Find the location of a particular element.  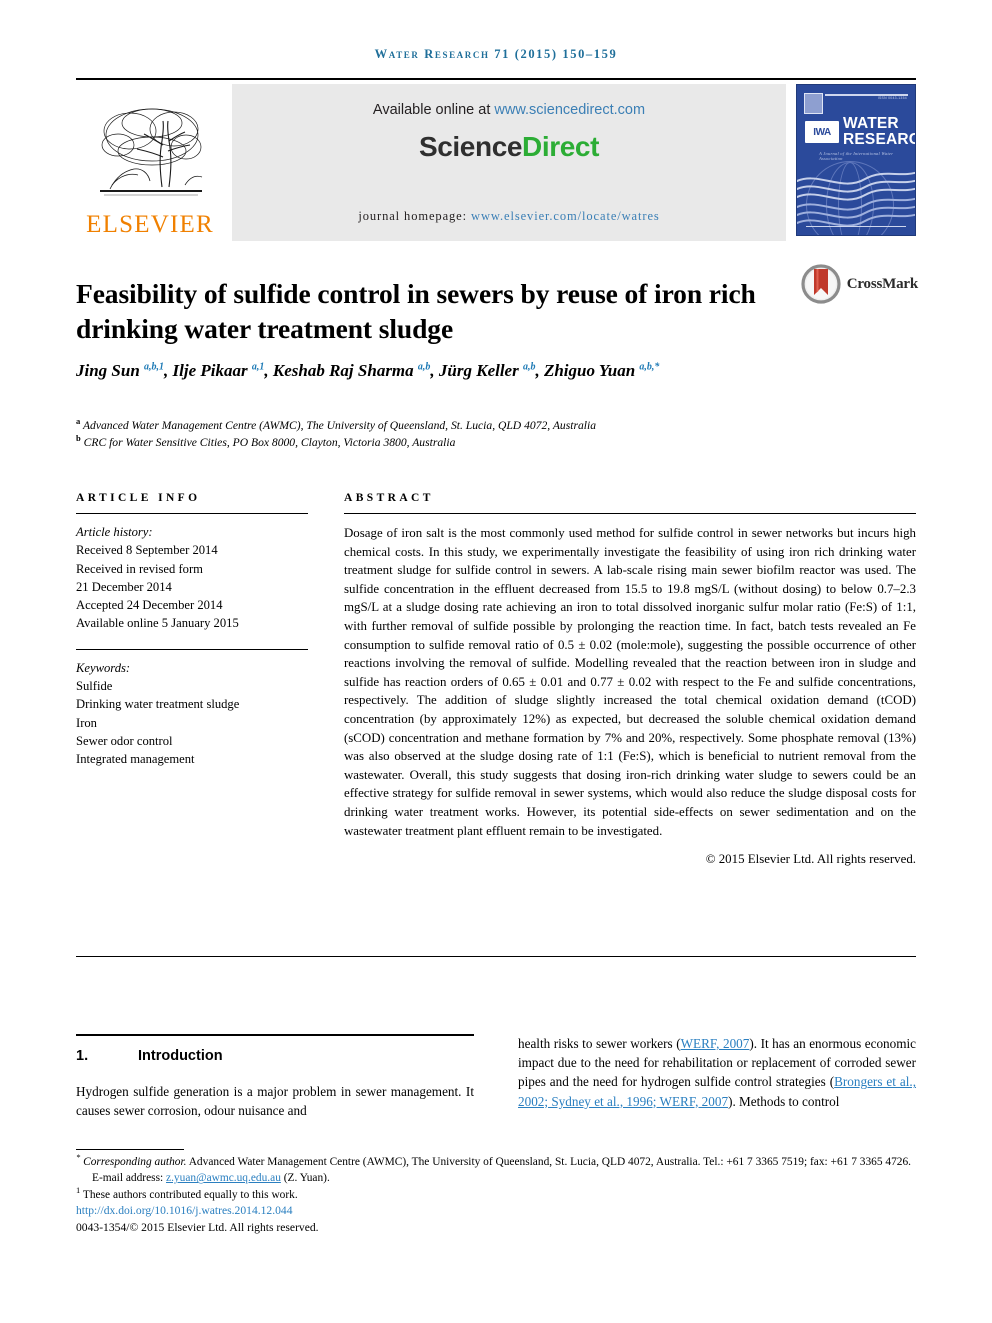

keyword-item-3: Sewer odor control is located at coordinates (124, 740).